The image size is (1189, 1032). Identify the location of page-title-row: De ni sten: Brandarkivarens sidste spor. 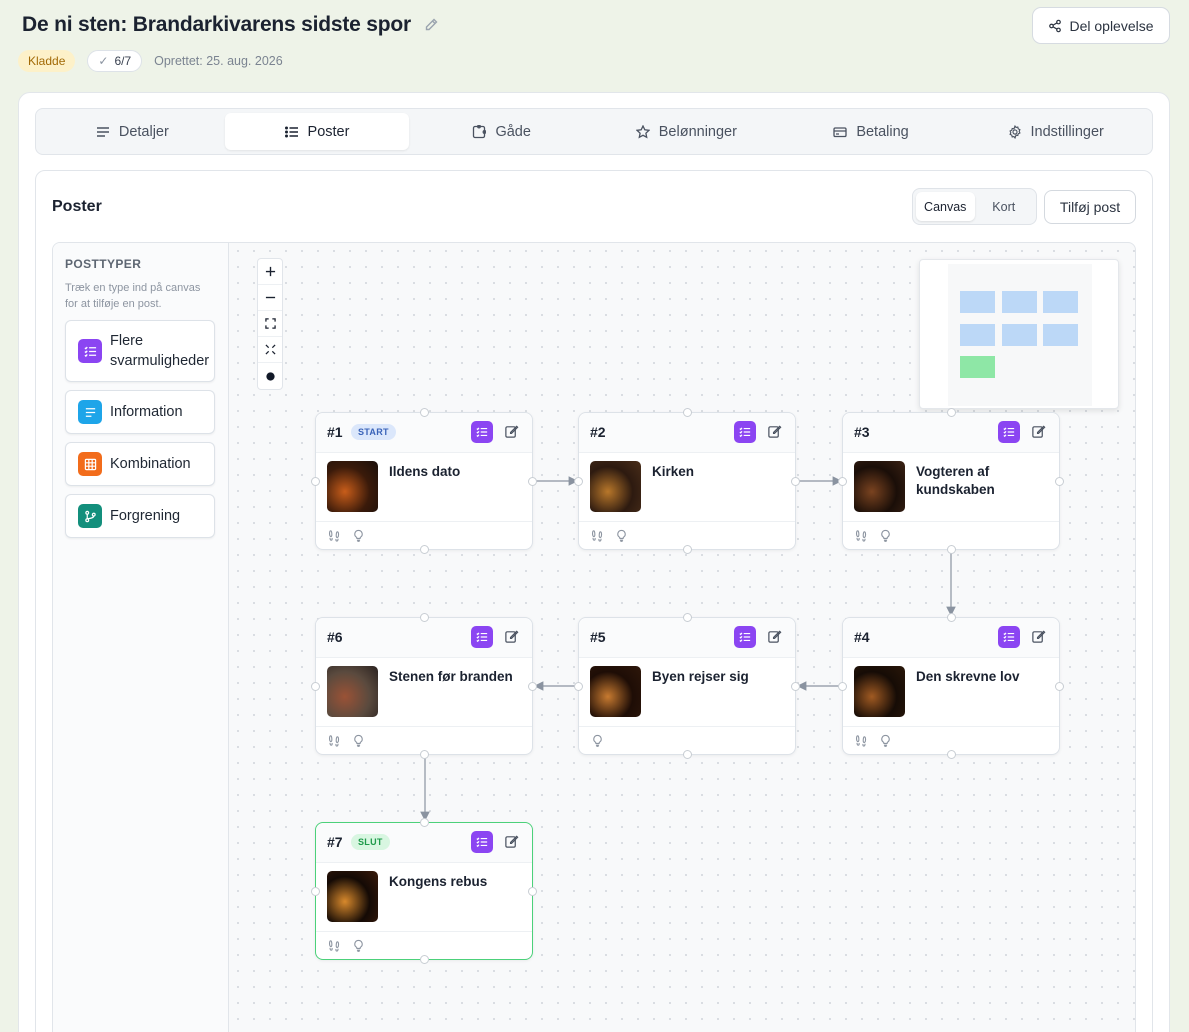
(230, 25).